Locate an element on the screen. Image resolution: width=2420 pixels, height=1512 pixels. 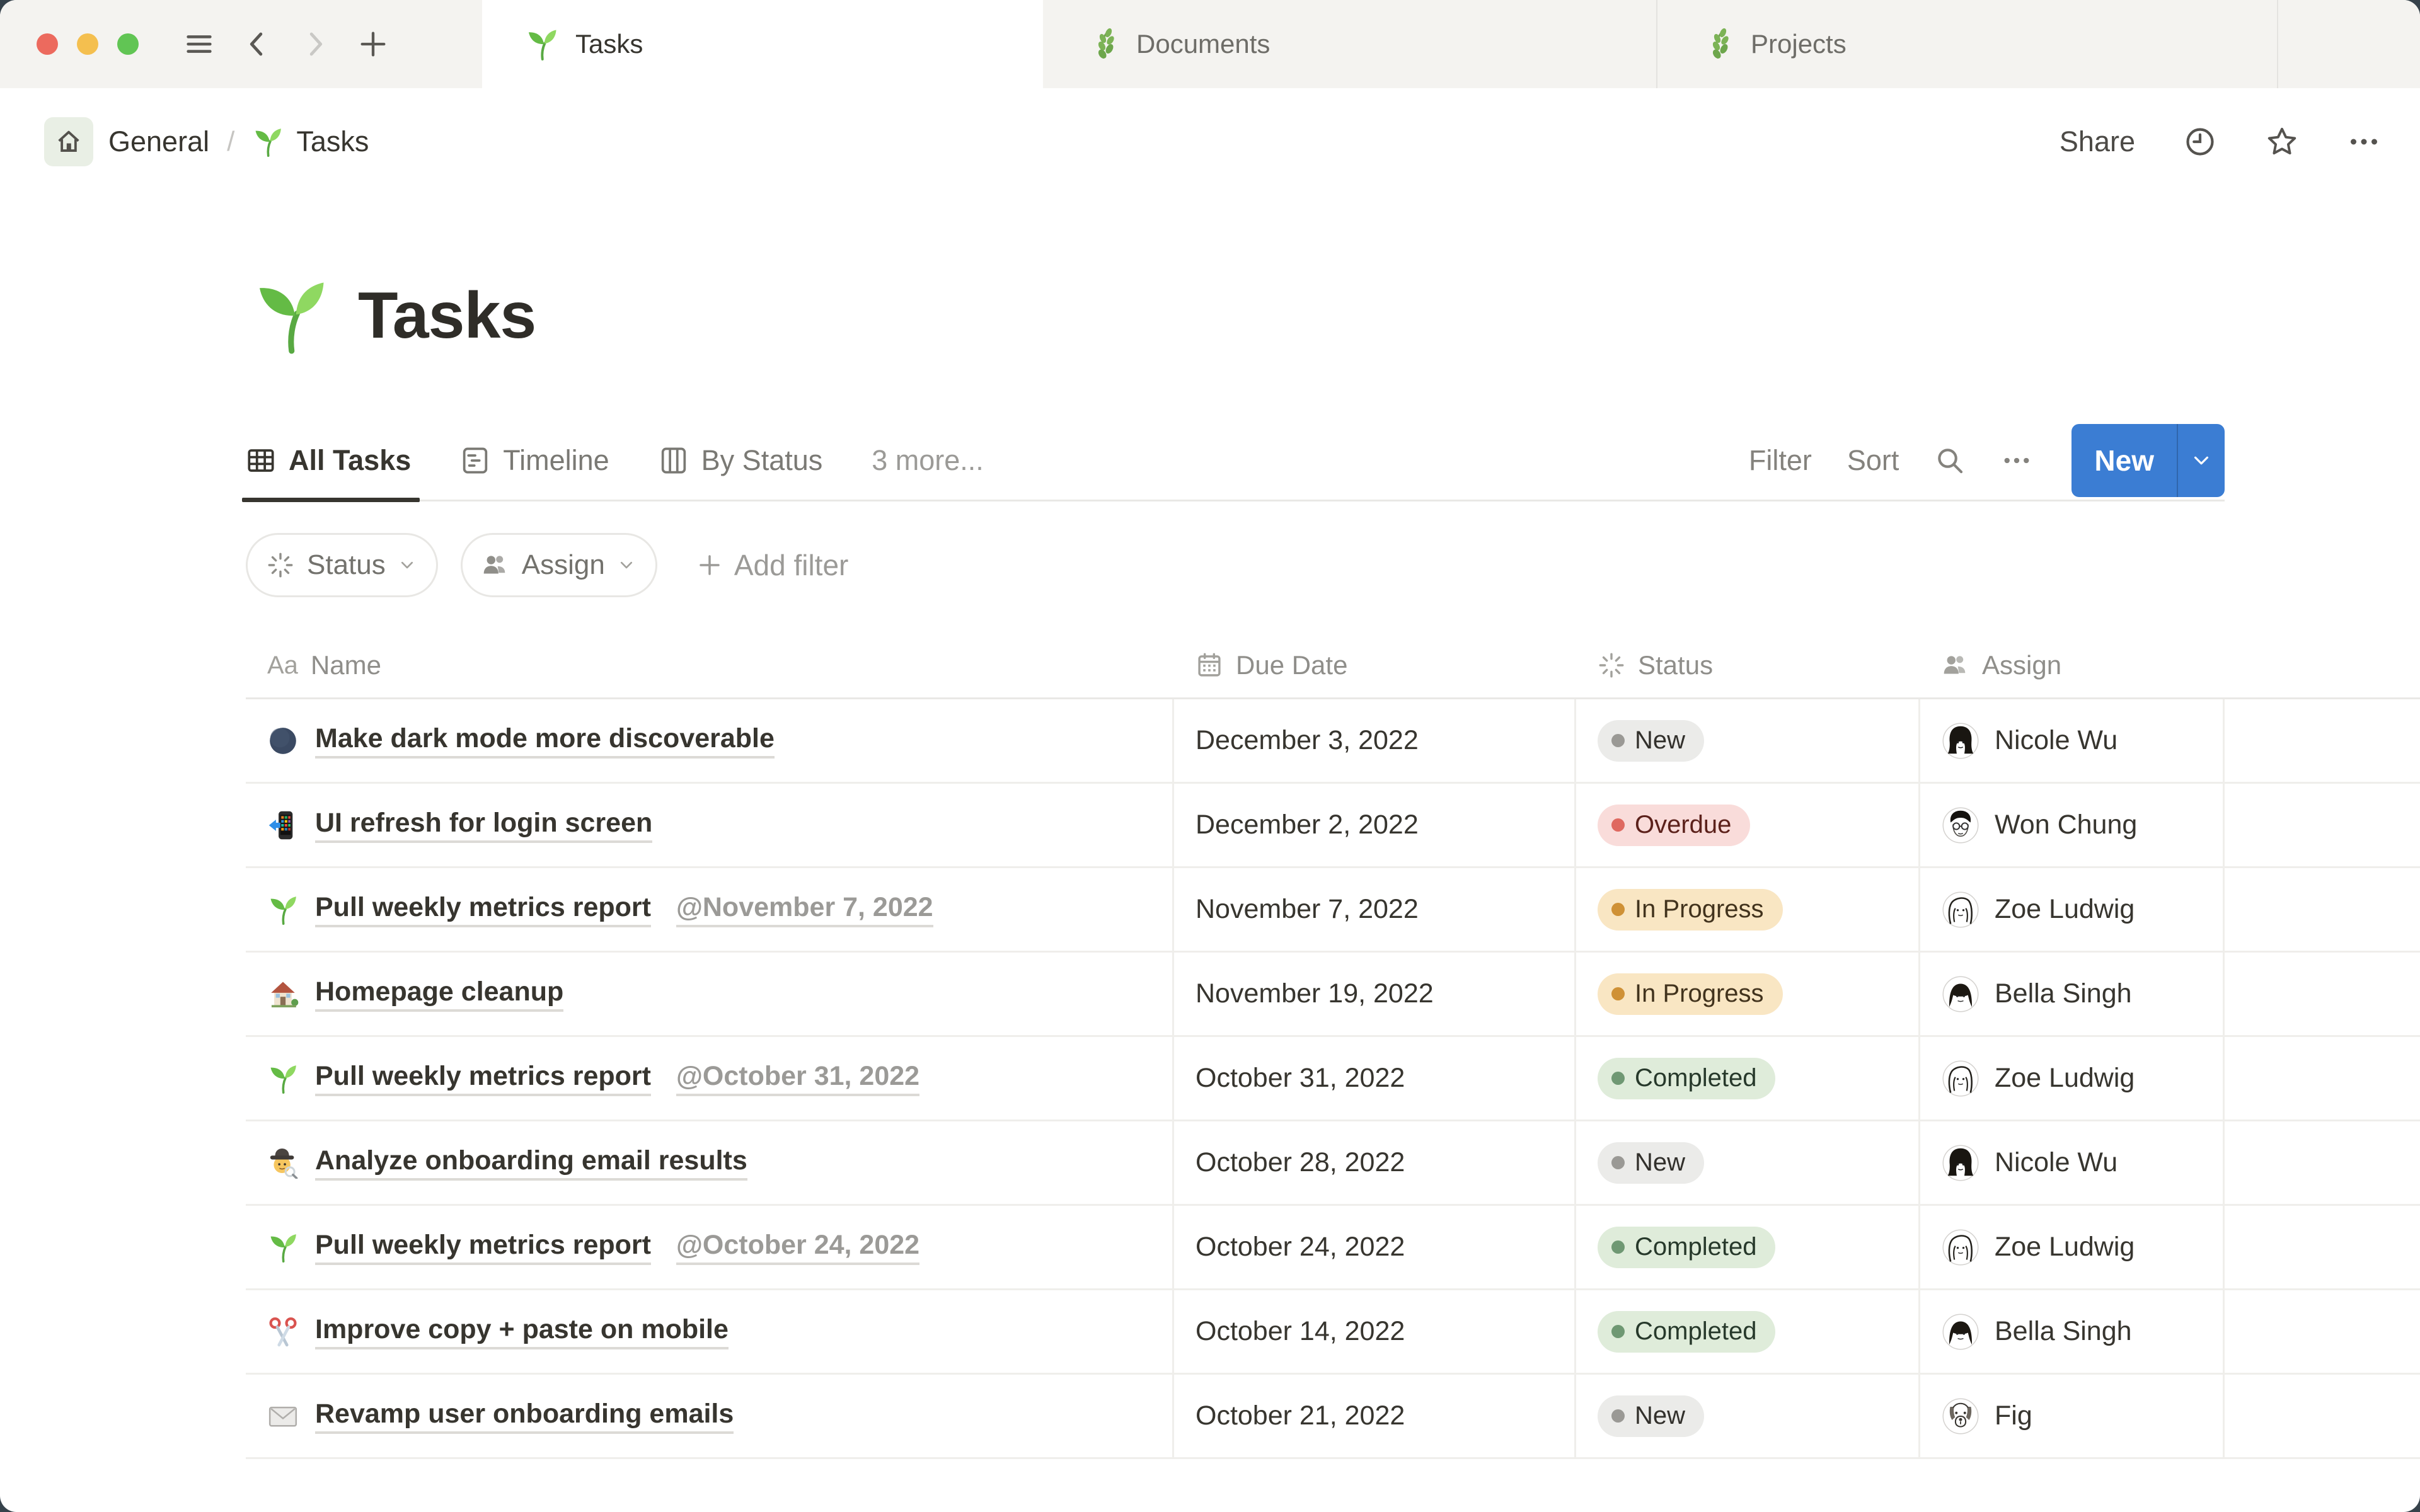
view-tab-by-status: By Status is located at coordinates (740, 460).